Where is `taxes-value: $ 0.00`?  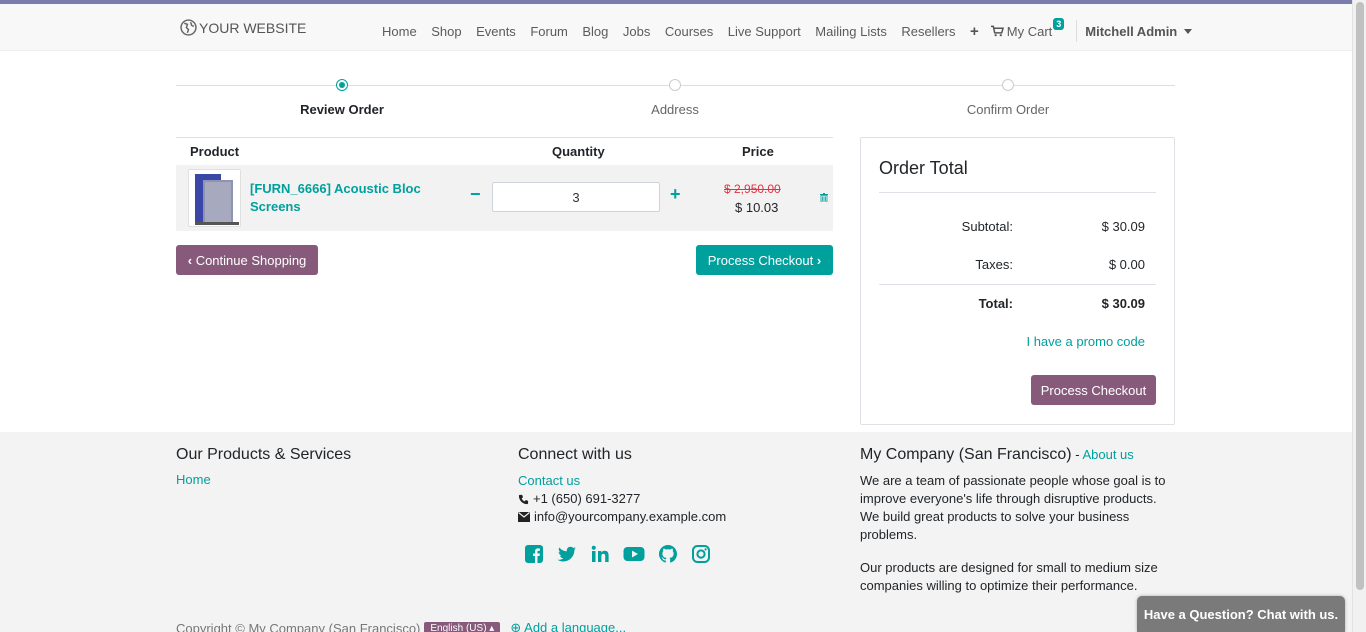
taxes-value: $ 0.00 is located at coordinates (1126, 264).